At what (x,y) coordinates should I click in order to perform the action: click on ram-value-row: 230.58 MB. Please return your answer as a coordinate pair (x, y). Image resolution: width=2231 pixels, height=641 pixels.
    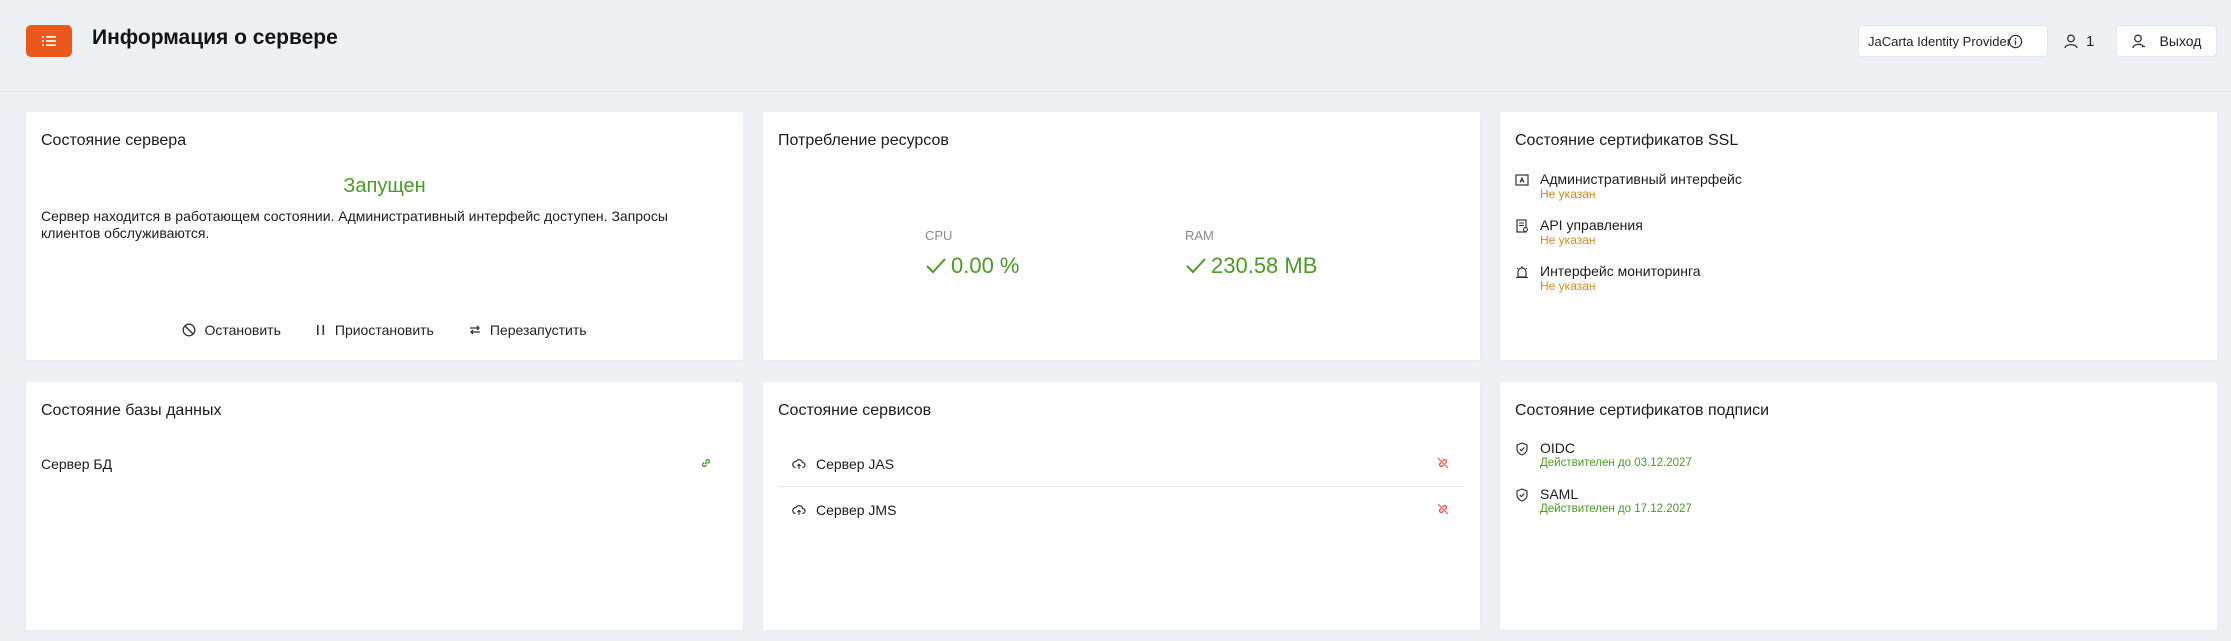
    Looking at the image, I should click on (1251, 266).